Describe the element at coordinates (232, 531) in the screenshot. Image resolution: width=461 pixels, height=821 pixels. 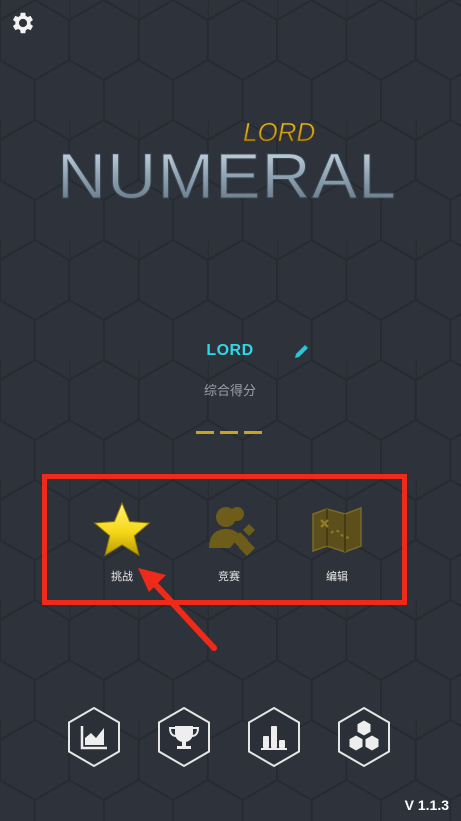
I see `players-icon` at that location.